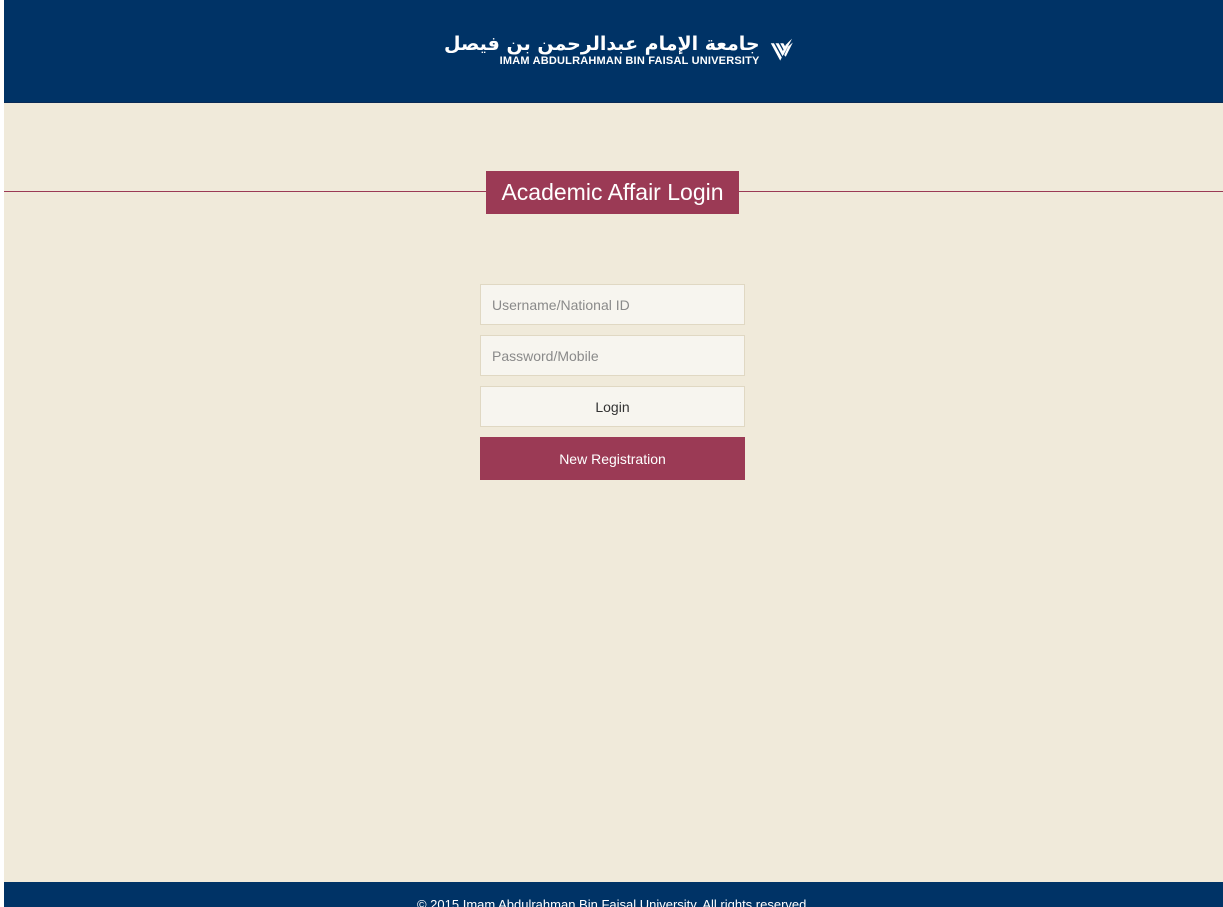 This screenshot has width=1223, height=907. Describe the element at coordinates (612, 304) in the screenshot. I see `username-input` at that location.